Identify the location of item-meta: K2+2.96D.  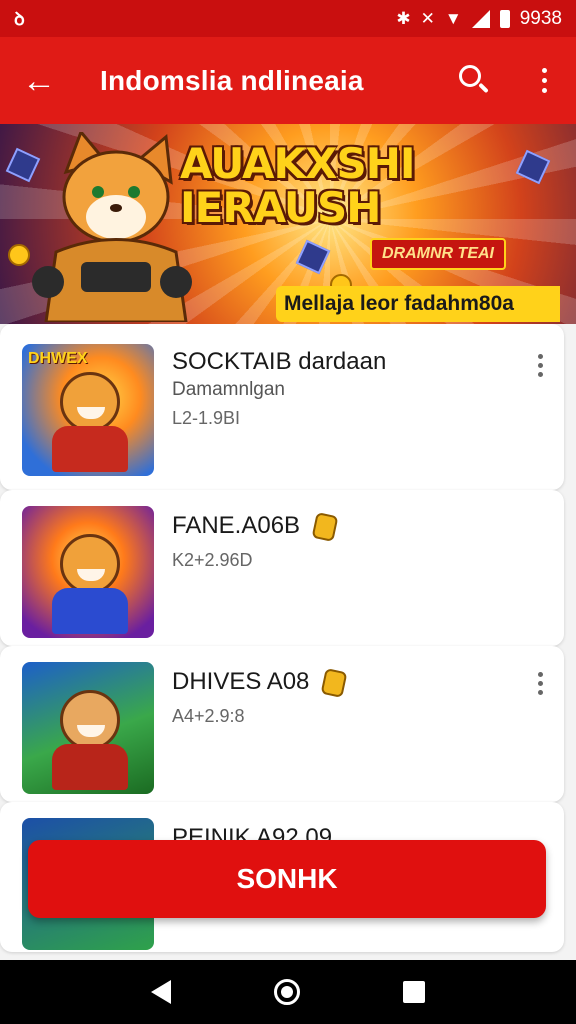
(212, 560).